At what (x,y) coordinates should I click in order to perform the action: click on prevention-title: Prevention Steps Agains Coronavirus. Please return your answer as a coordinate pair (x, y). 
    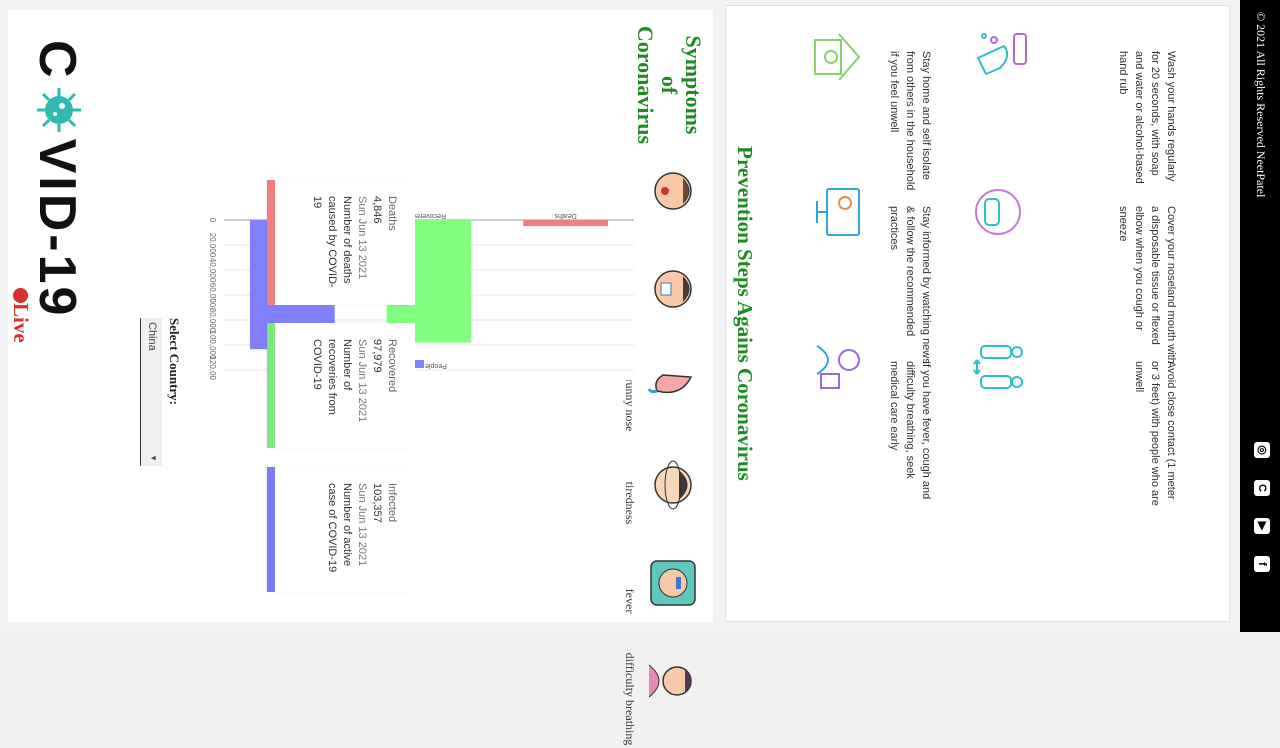
    Looking at the image, I should click on (745, 313).